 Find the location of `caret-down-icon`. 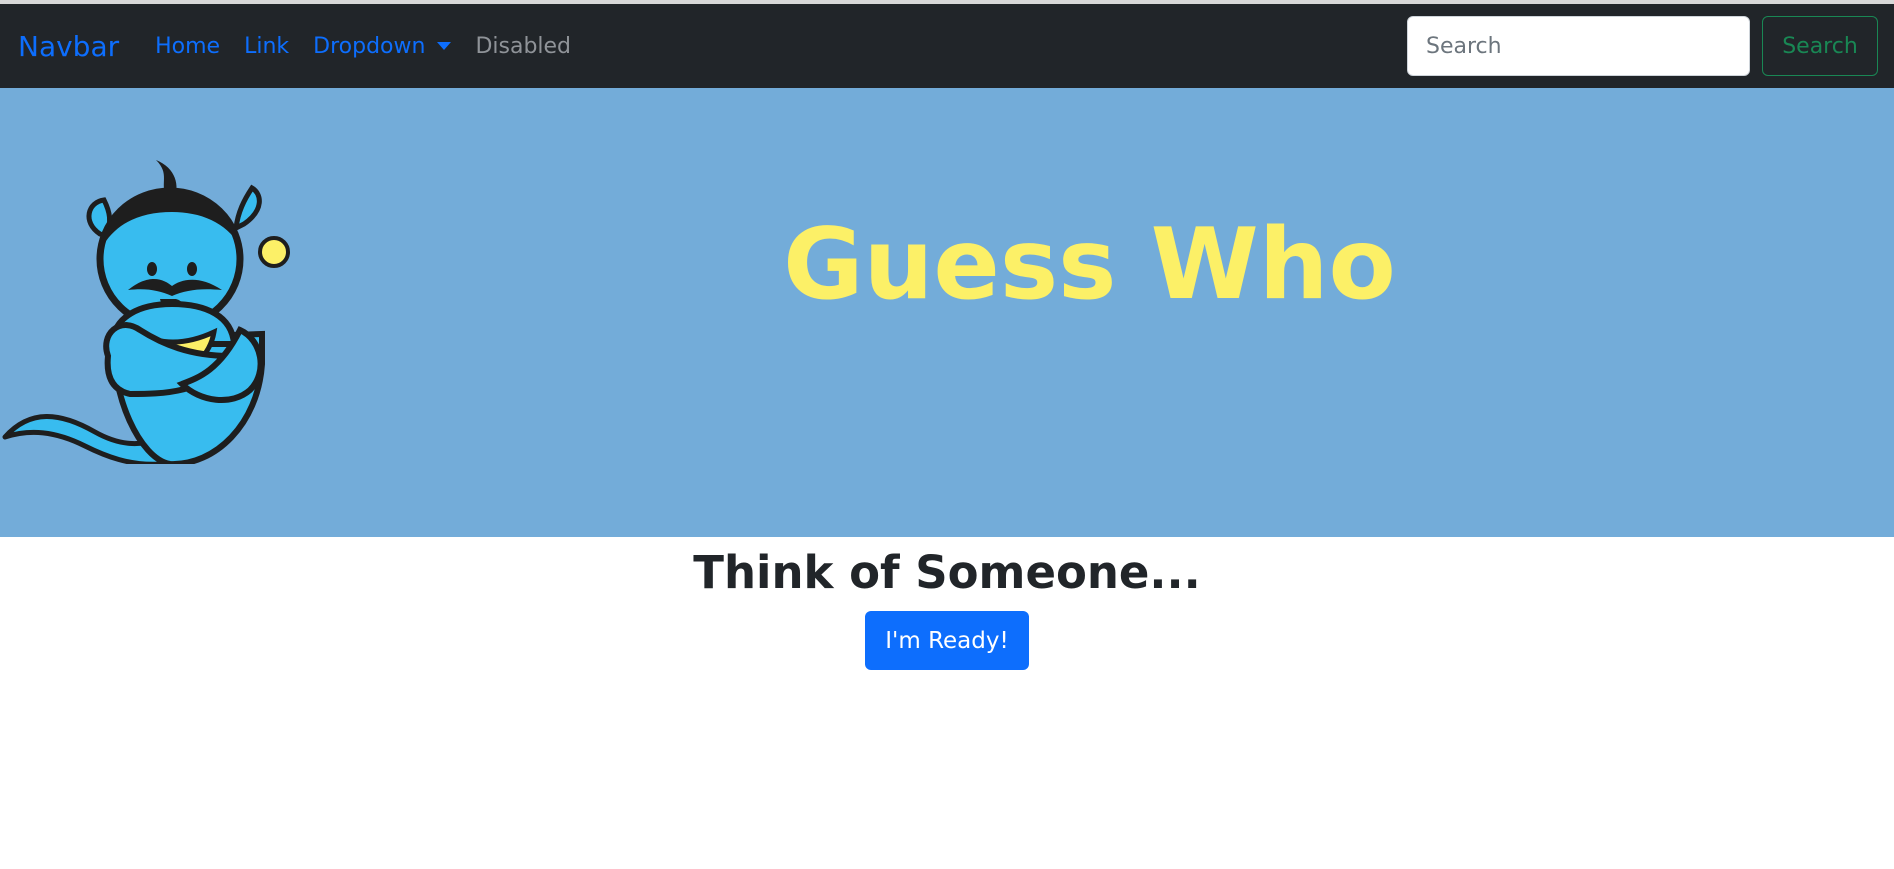

caret-down-icon is located at coordinates (444, 46).